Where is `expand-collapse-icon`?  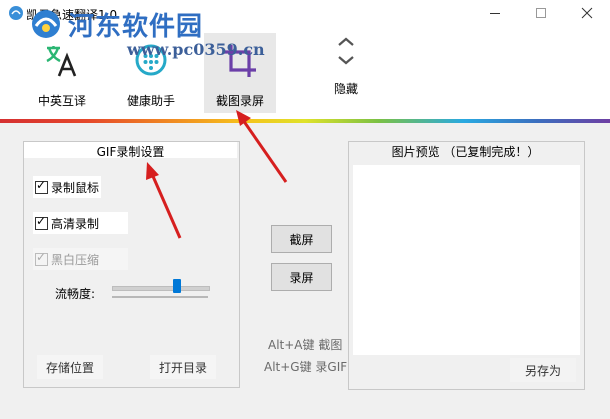 expand-collapse-icon is located at coordinates (346, 51).